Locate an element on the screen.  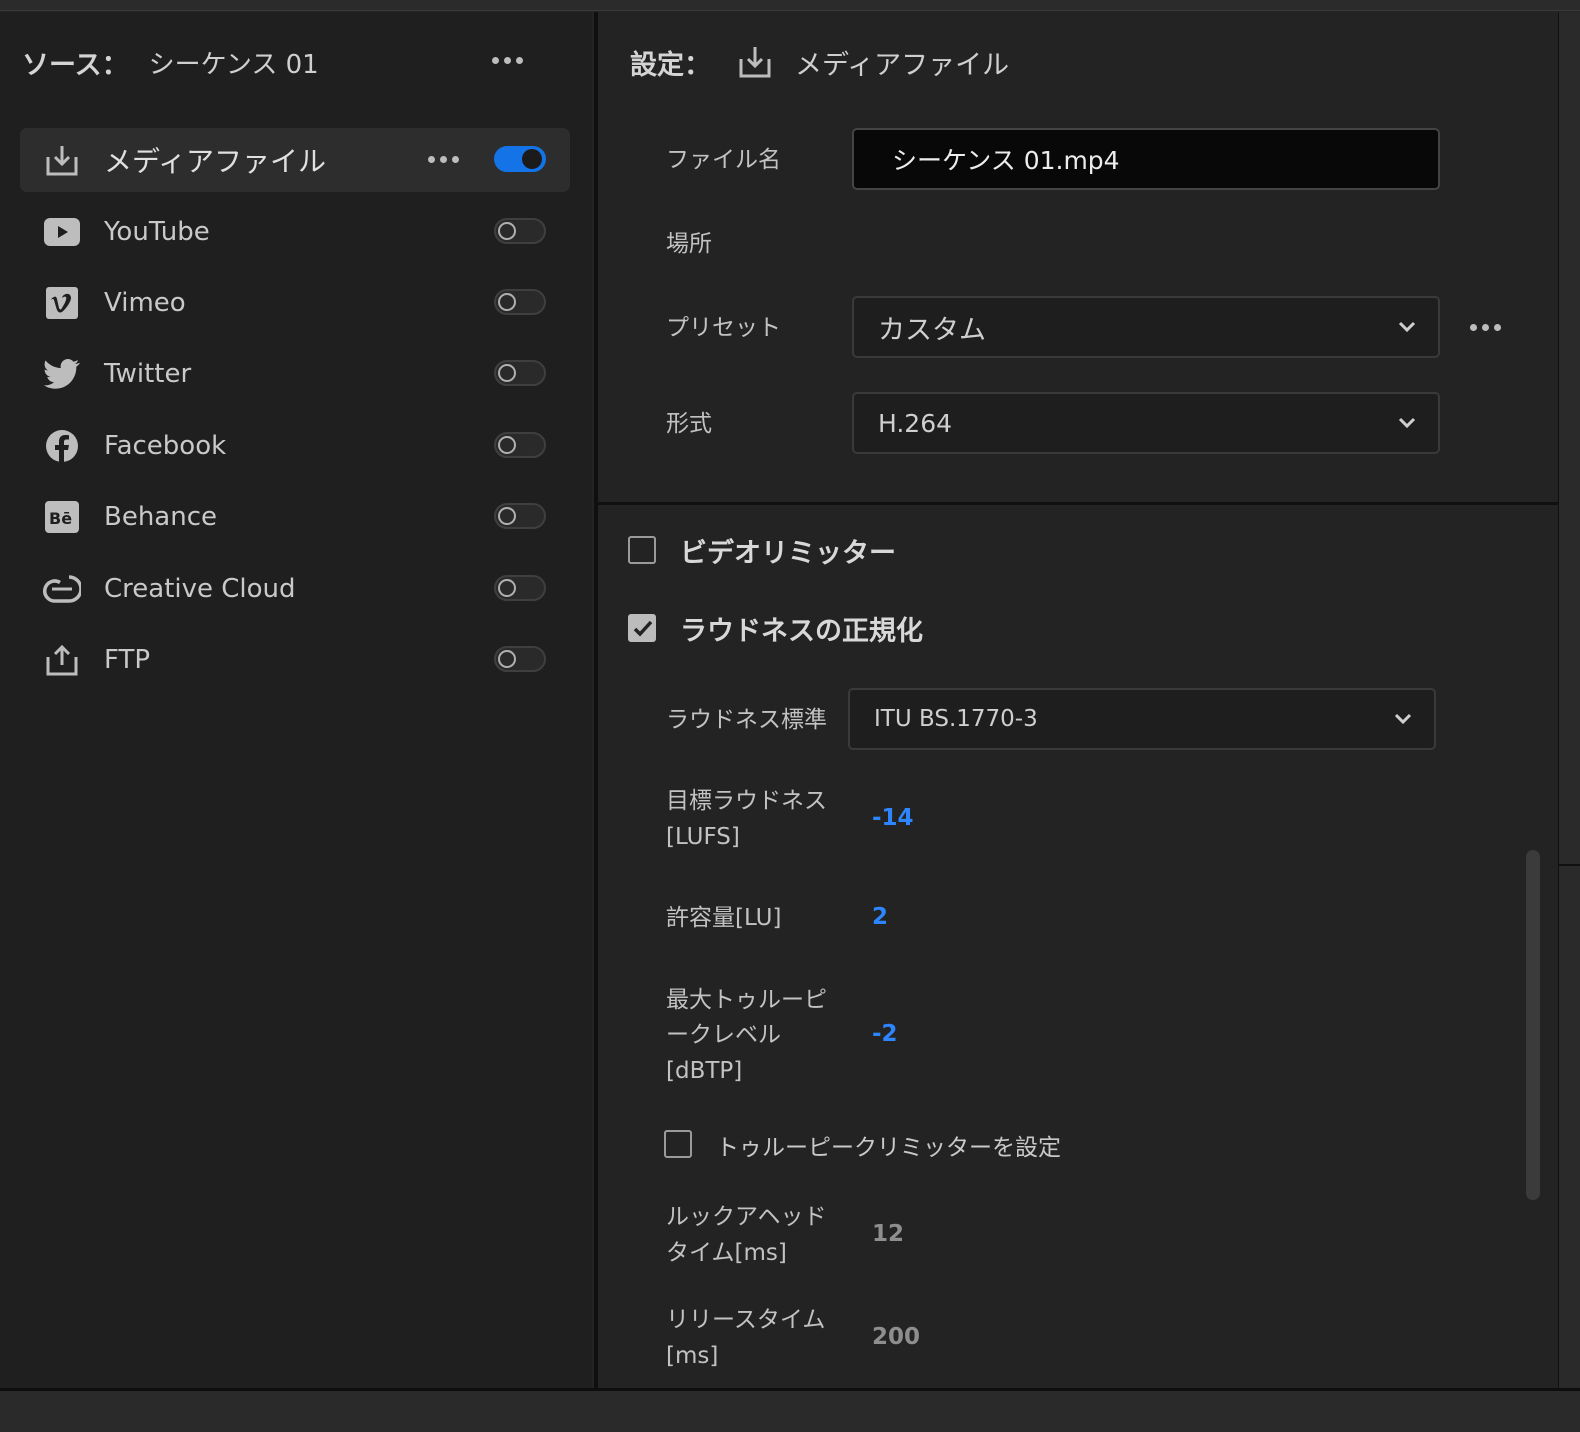
filename-value: シーケンス 01.mp4 is located at coordinates (1006, 160).